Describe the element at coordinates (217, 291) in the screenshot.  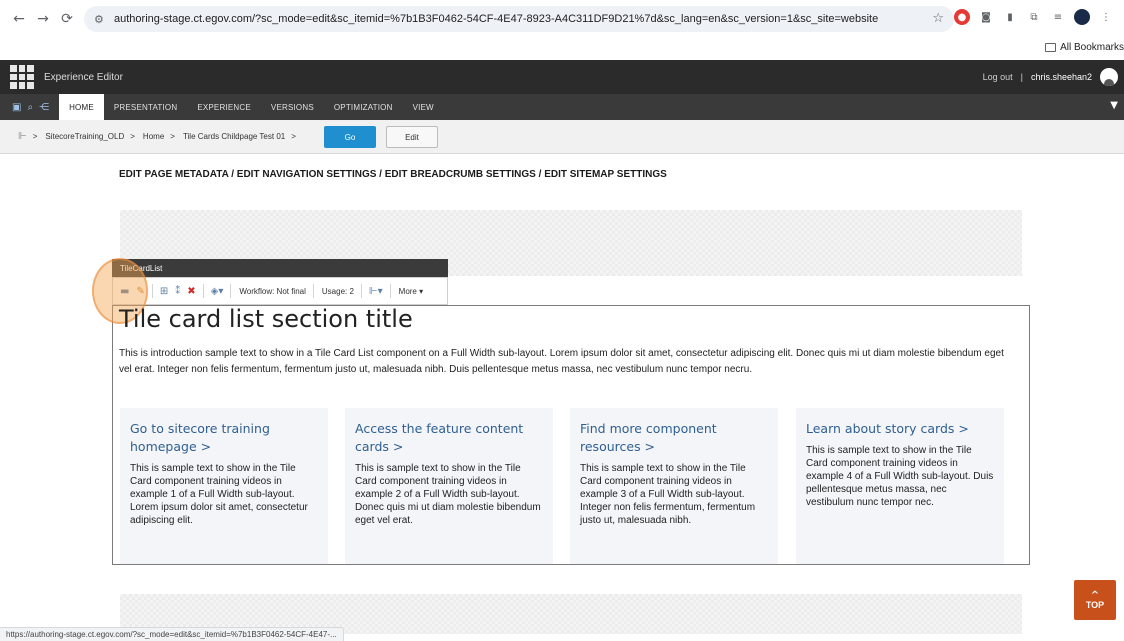
I see `personalize-dropdown-icon: ◈▾` at that location.